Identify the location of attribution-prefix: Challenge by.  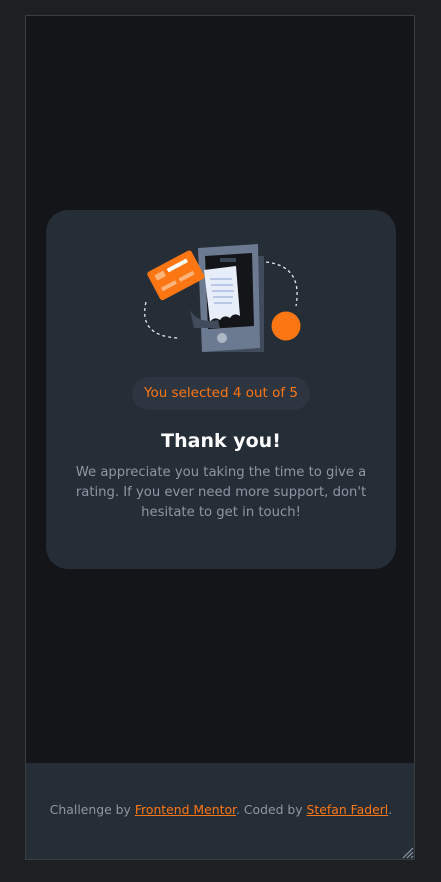
(92, 809).